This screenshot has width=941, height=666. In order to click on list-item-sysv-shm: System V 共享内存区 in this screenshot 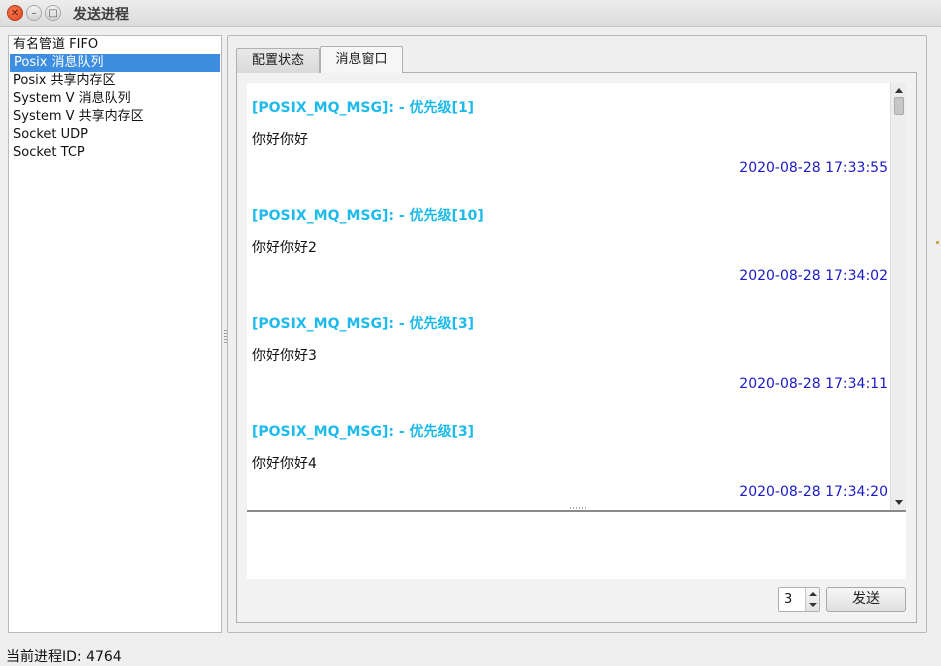, I will do `click(115, 117)`.